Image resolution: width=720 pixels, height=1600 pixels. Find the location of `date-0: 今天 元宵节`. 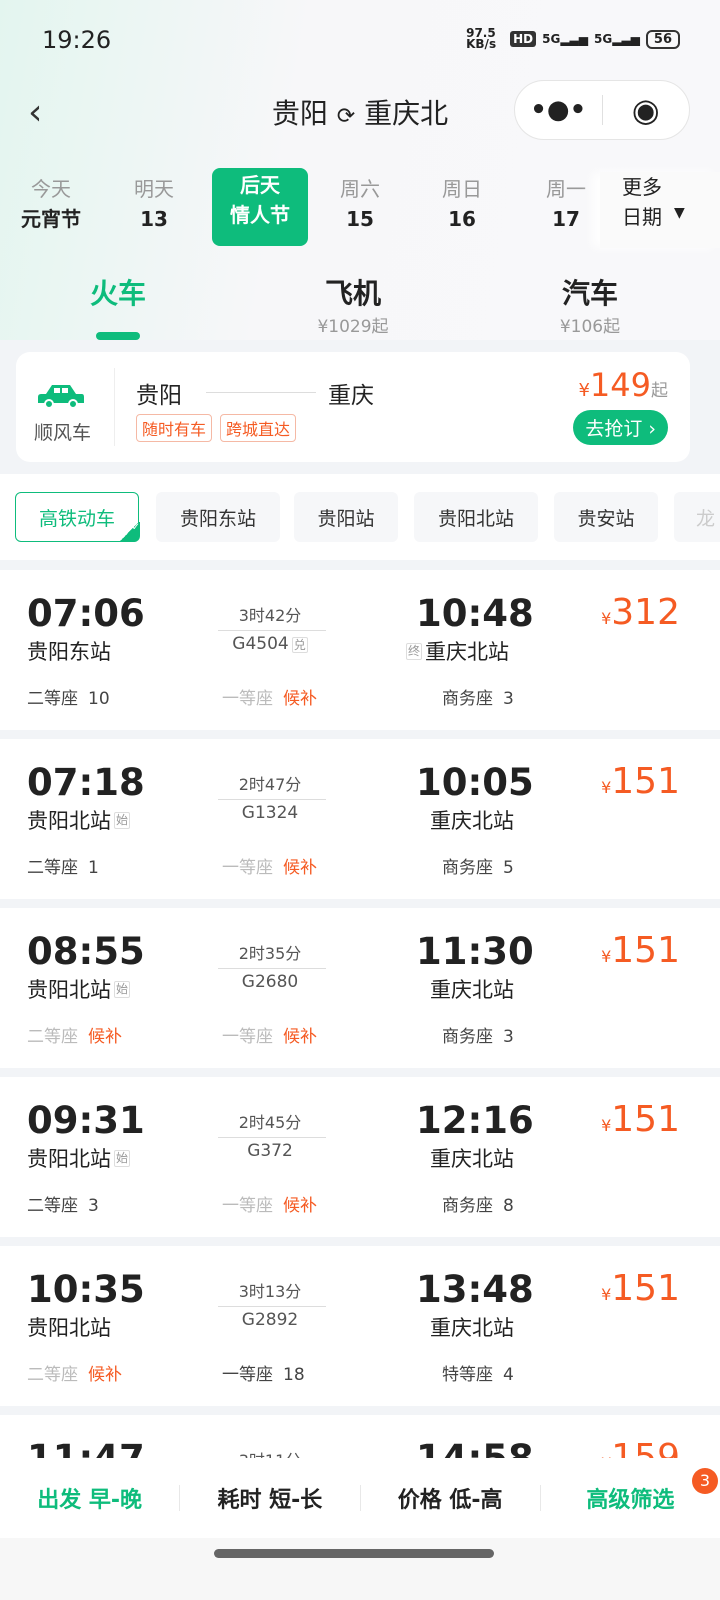

date-0: 今天 元宵节 is located at coordinates (51, 204).